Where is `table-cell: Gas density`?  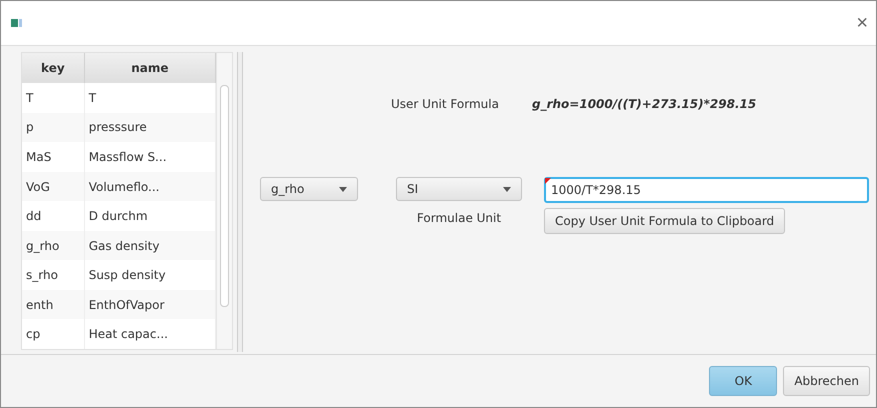 table-cell: Gas density is located at coordinates (150, 245).